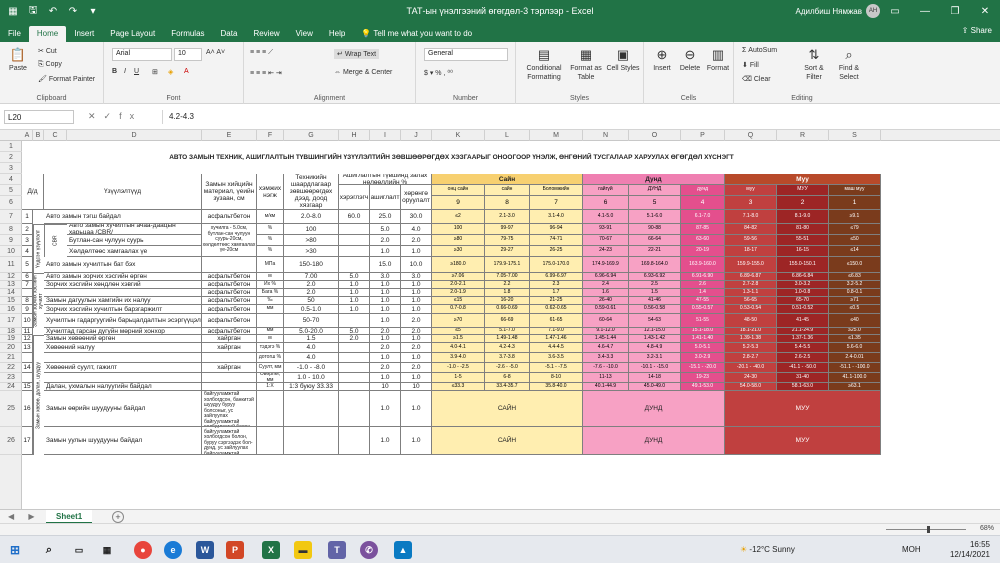 The height and width of the screenshot is (563, 1000). Describe the element at coordinates (311, 135) in the screenshot. I see `column-header: G` at that location.